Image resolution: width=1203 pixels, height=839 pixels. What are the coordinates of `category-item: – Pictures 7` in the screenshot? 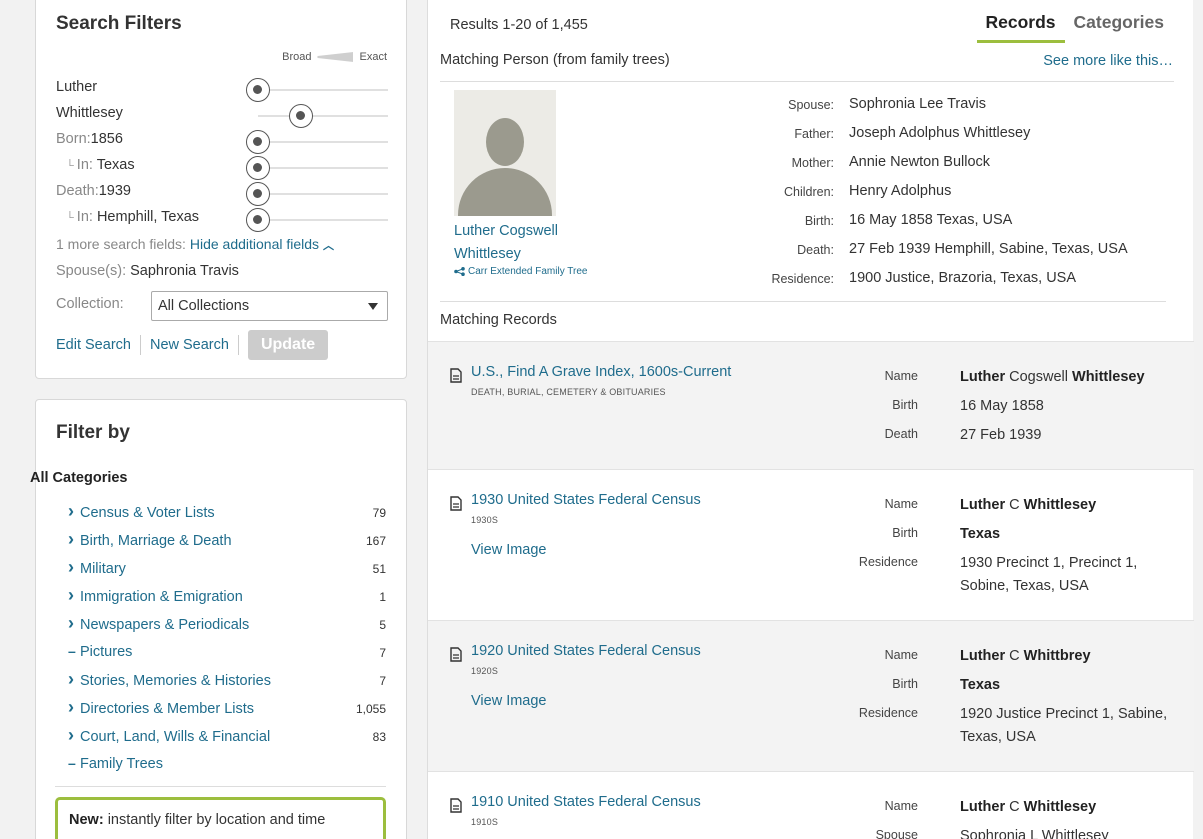 It's located at (227, 654).